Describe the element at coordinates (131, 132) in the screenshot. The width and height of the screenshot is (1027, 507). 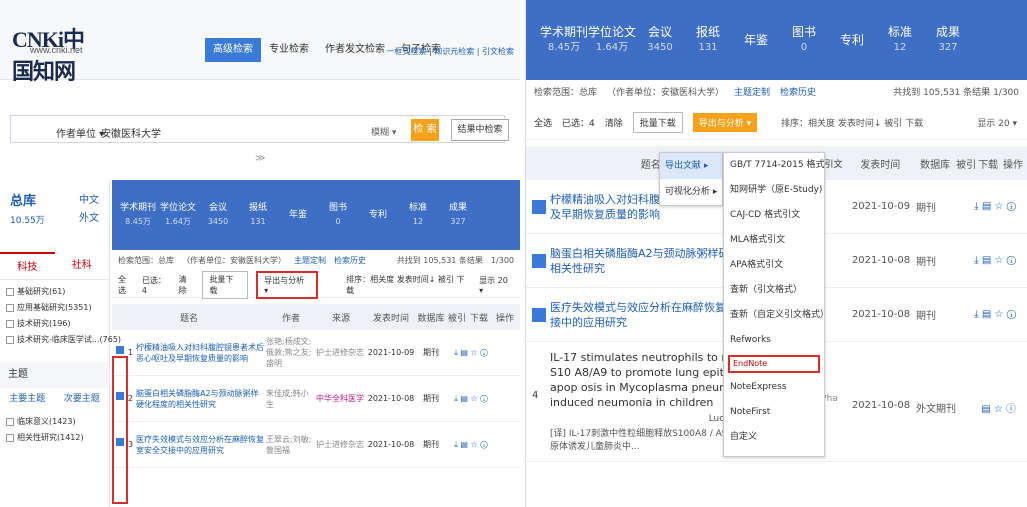
I see `search-input: 安徽医科大学` at that location.